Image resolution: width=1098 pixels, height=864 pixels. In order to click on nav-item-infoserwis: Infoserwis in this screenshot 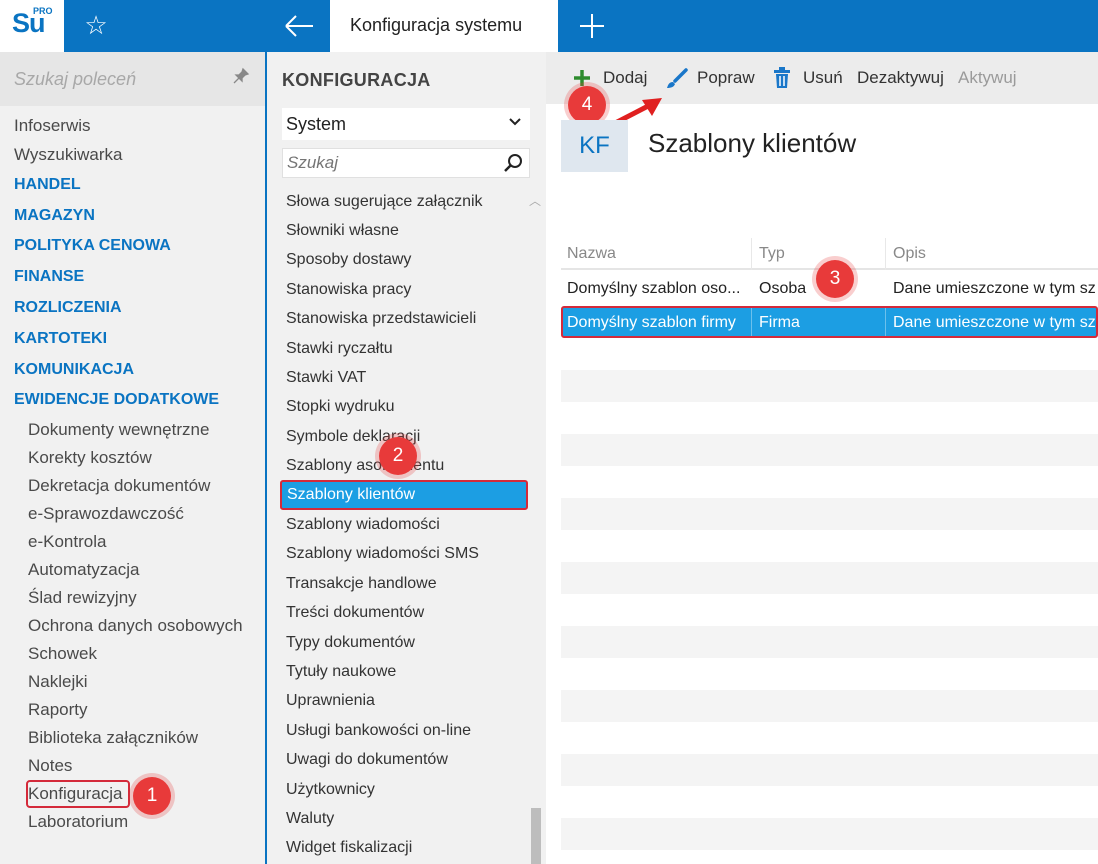, I will do `click(52, 126)`.